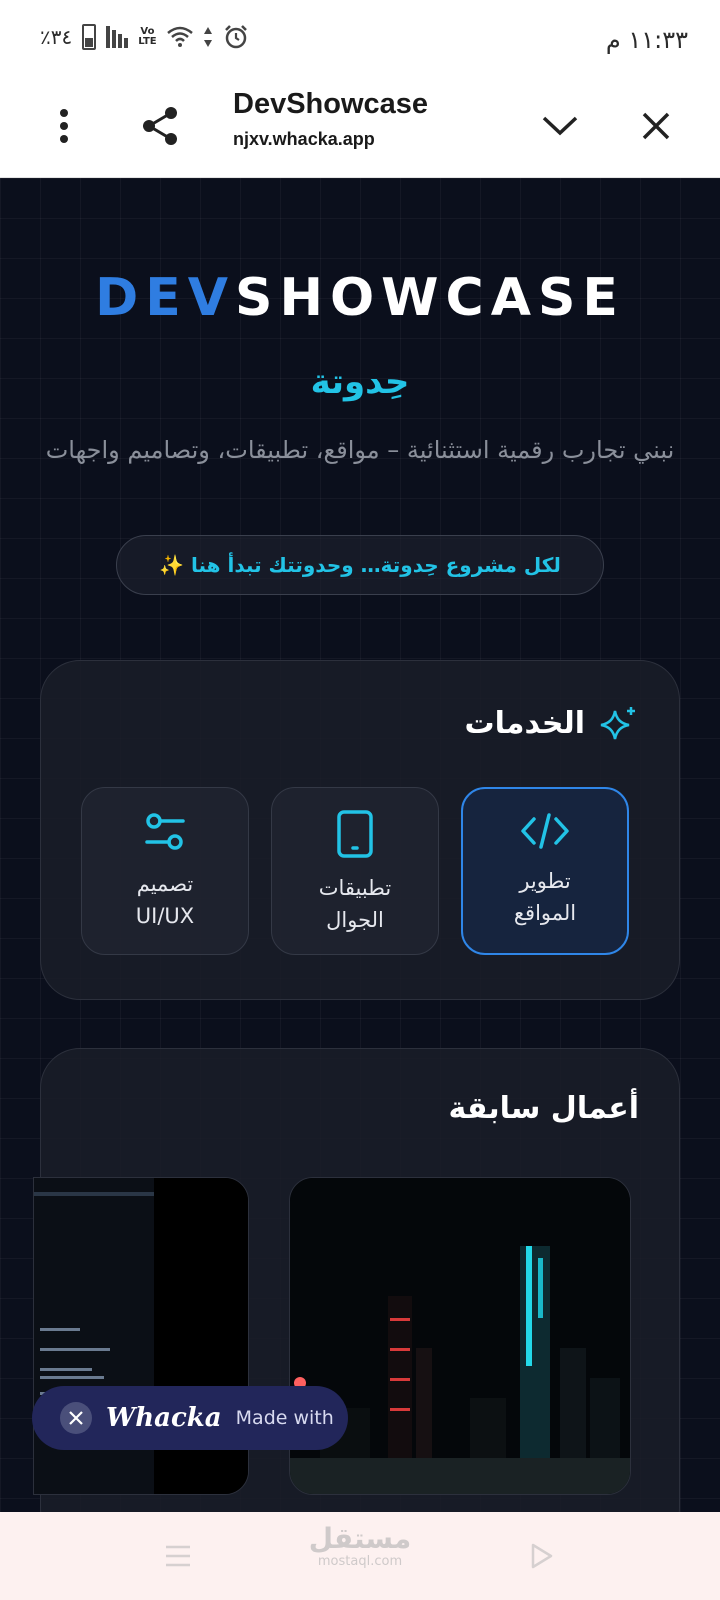 The image size is (720, 1600). What do you see at coordinates (165, 831) in the screenshot?
I see `sliders-icon` at bounding box center [165, 831].